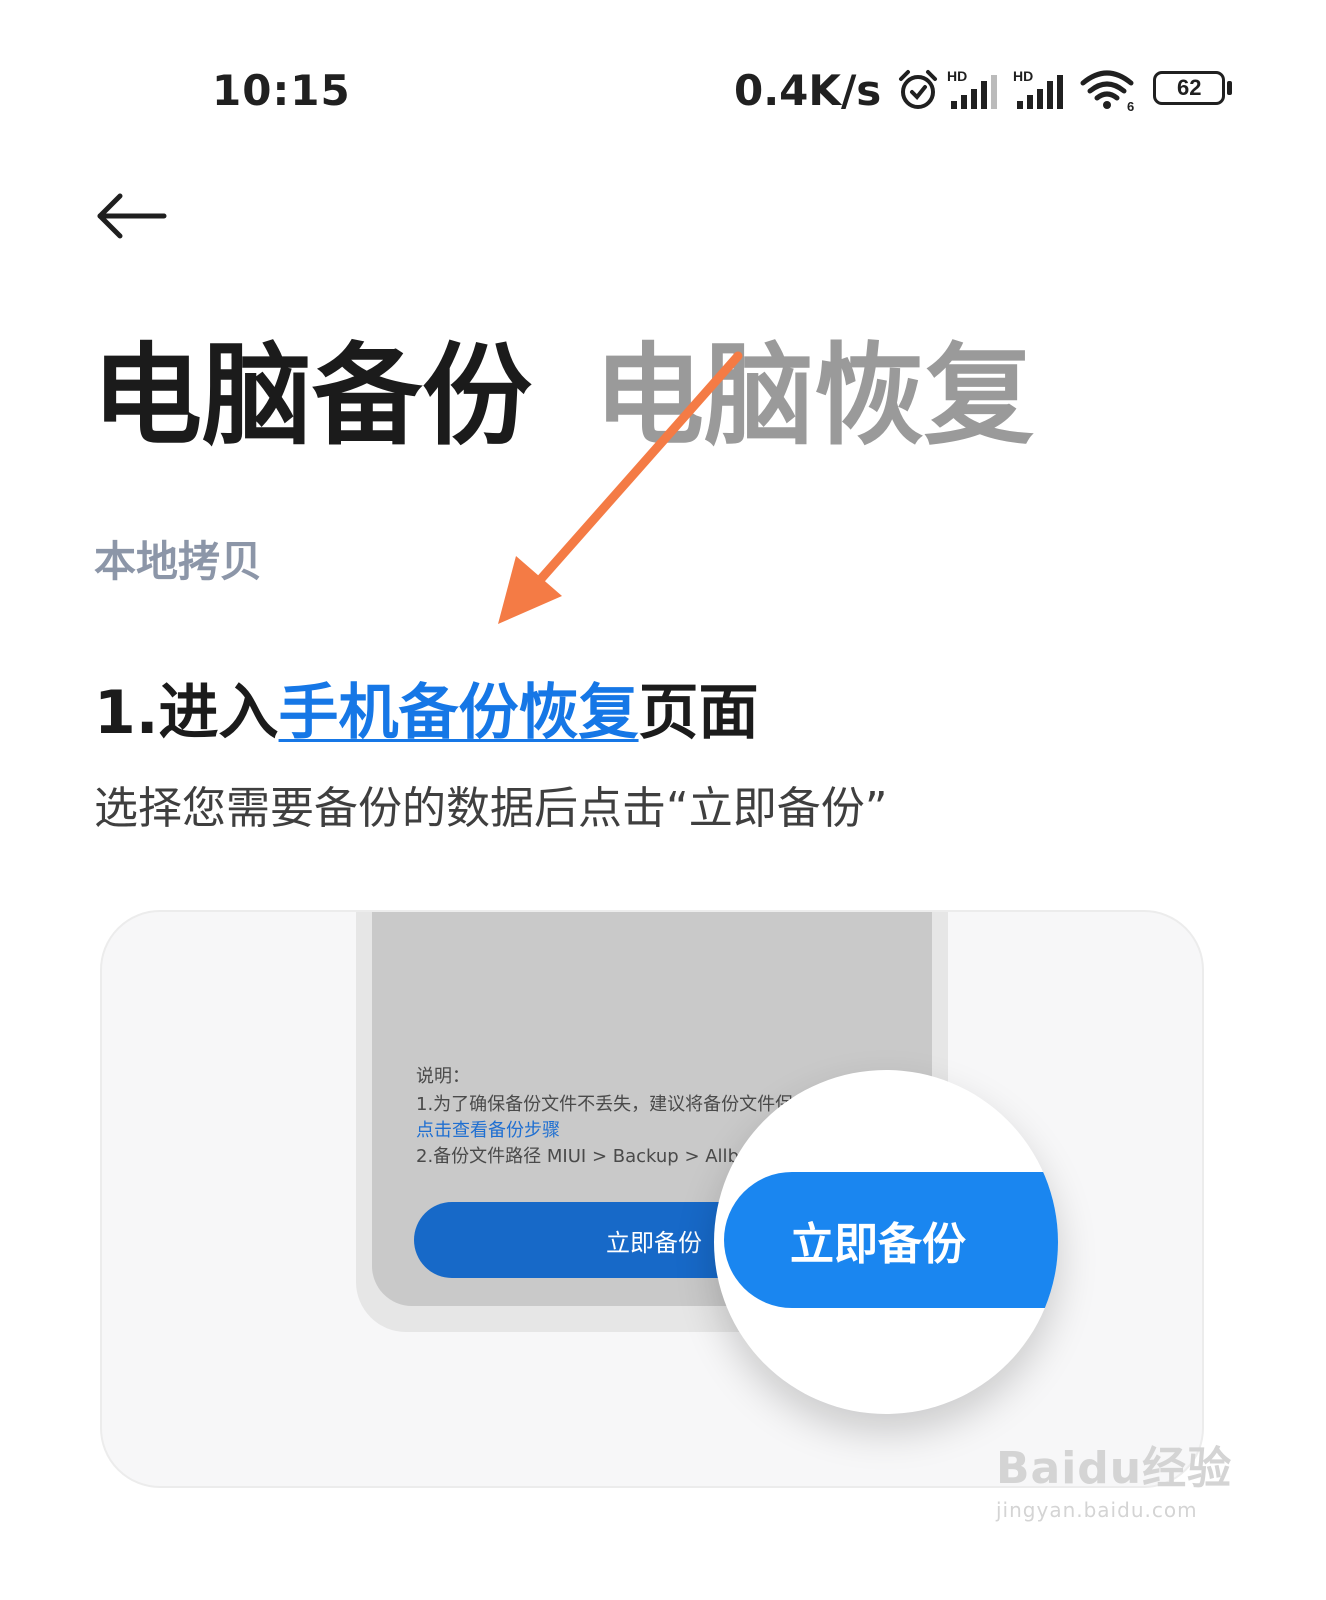  Describe the element at coordinates (1189, 87) in the screenshot. I see `battery-level: 62` at that location.